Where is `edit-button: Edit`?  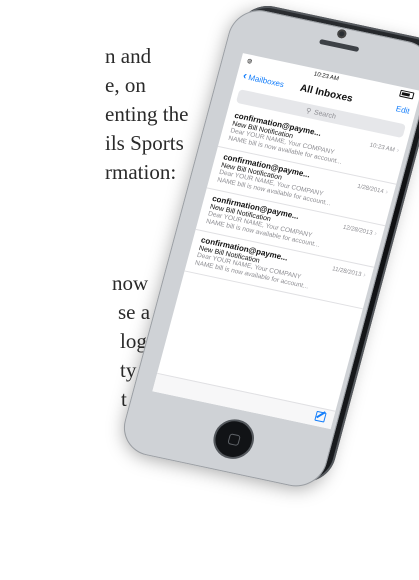 edit-button: Edit is located at coordinates (403, 110).